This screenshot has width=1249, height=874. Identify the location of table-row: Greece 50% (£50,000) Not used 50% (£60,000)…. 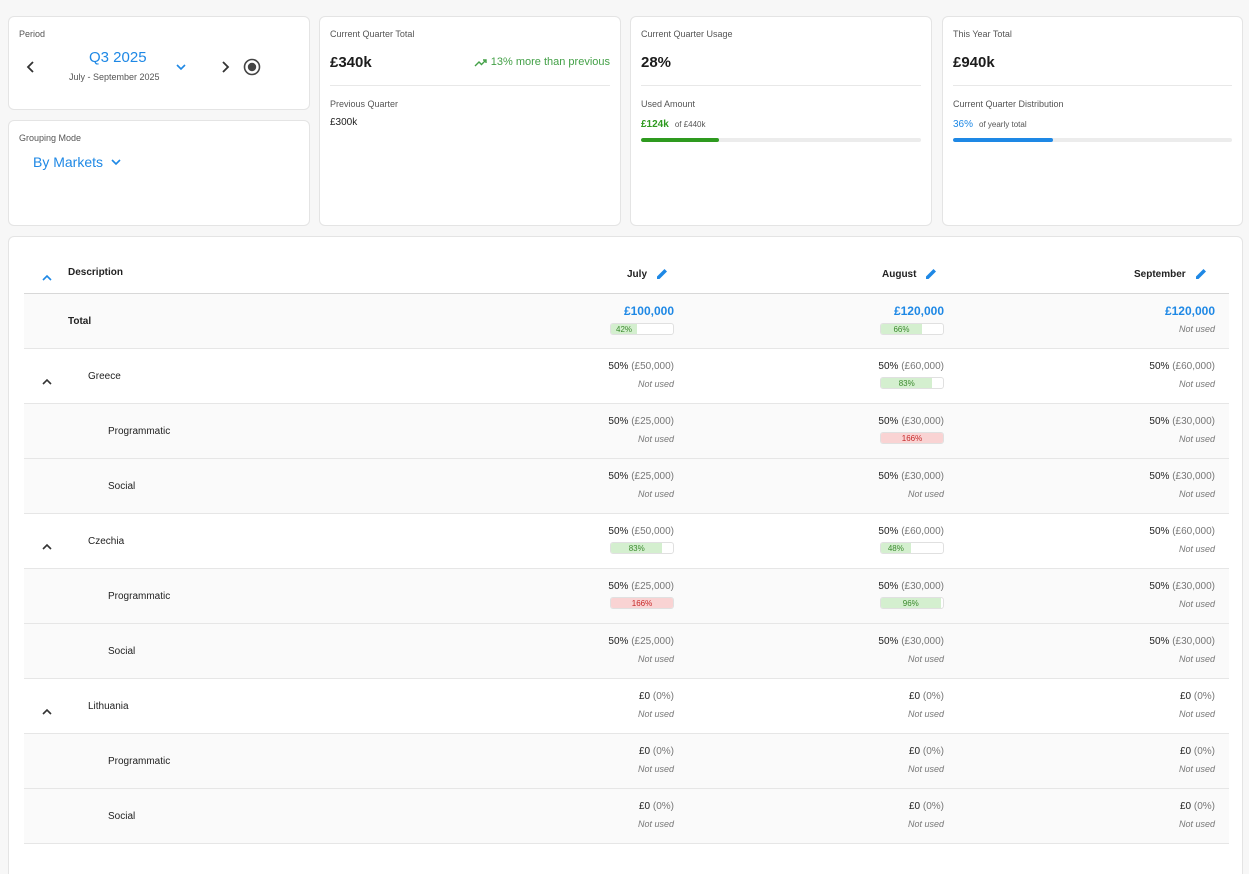
(626, 376).